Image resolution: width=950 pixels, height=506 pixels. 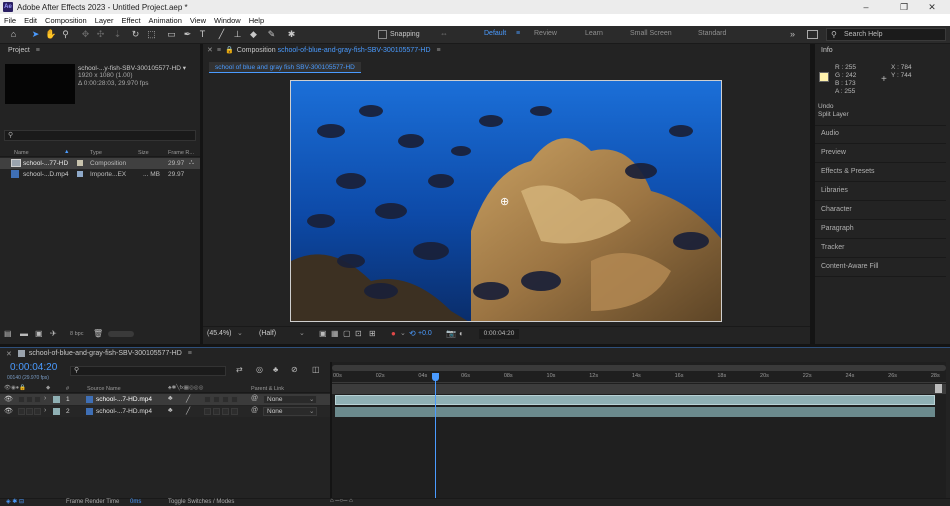 What do you see at coordinates (259, 369) in the screenshot?
I see `draft-3d-icon: ◎` at bounding box center [259, 369].